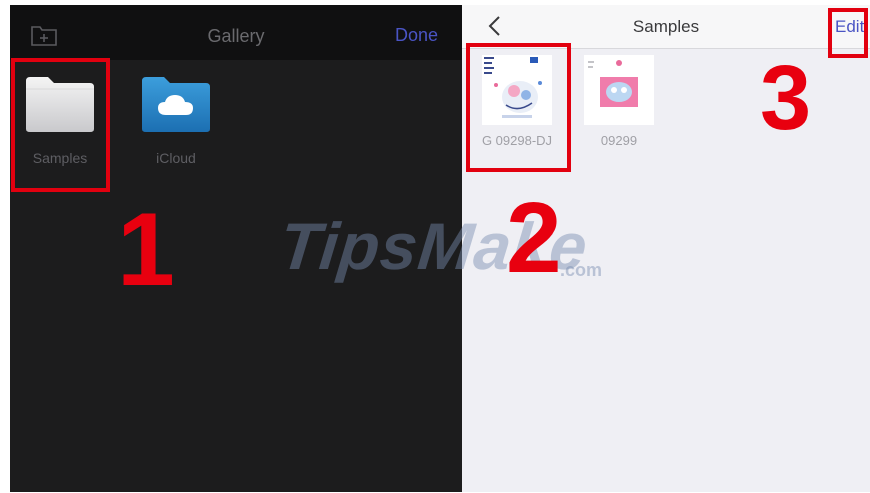  I want to click on file-label: 09299, so click(619, 140).